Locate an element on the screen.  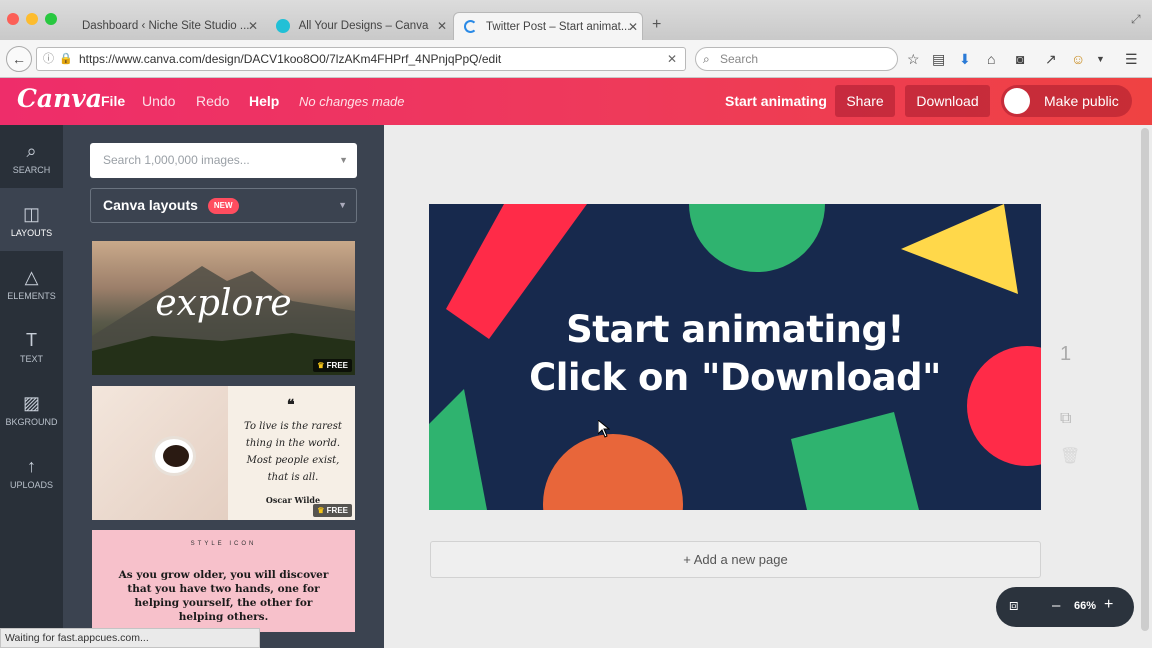
canva-logo: Canva is located at coordinates (59, 98).